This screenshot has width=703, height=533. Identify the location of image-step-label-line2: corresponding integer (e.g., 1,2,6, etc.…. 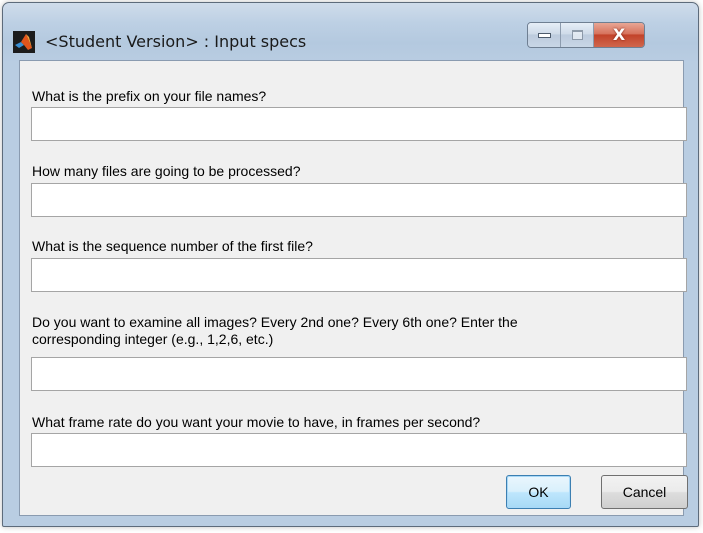
(153, 339).